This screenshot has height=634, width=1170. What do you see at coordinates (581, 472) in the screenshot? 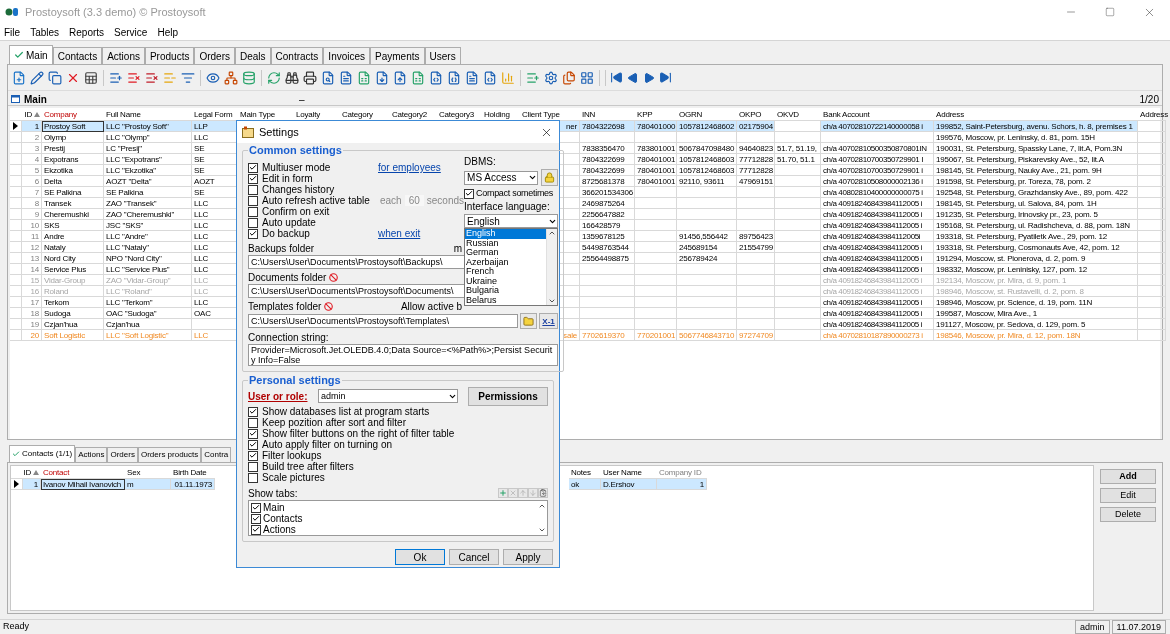
I see `column-header: Notes` at bounding box center [581, 472].